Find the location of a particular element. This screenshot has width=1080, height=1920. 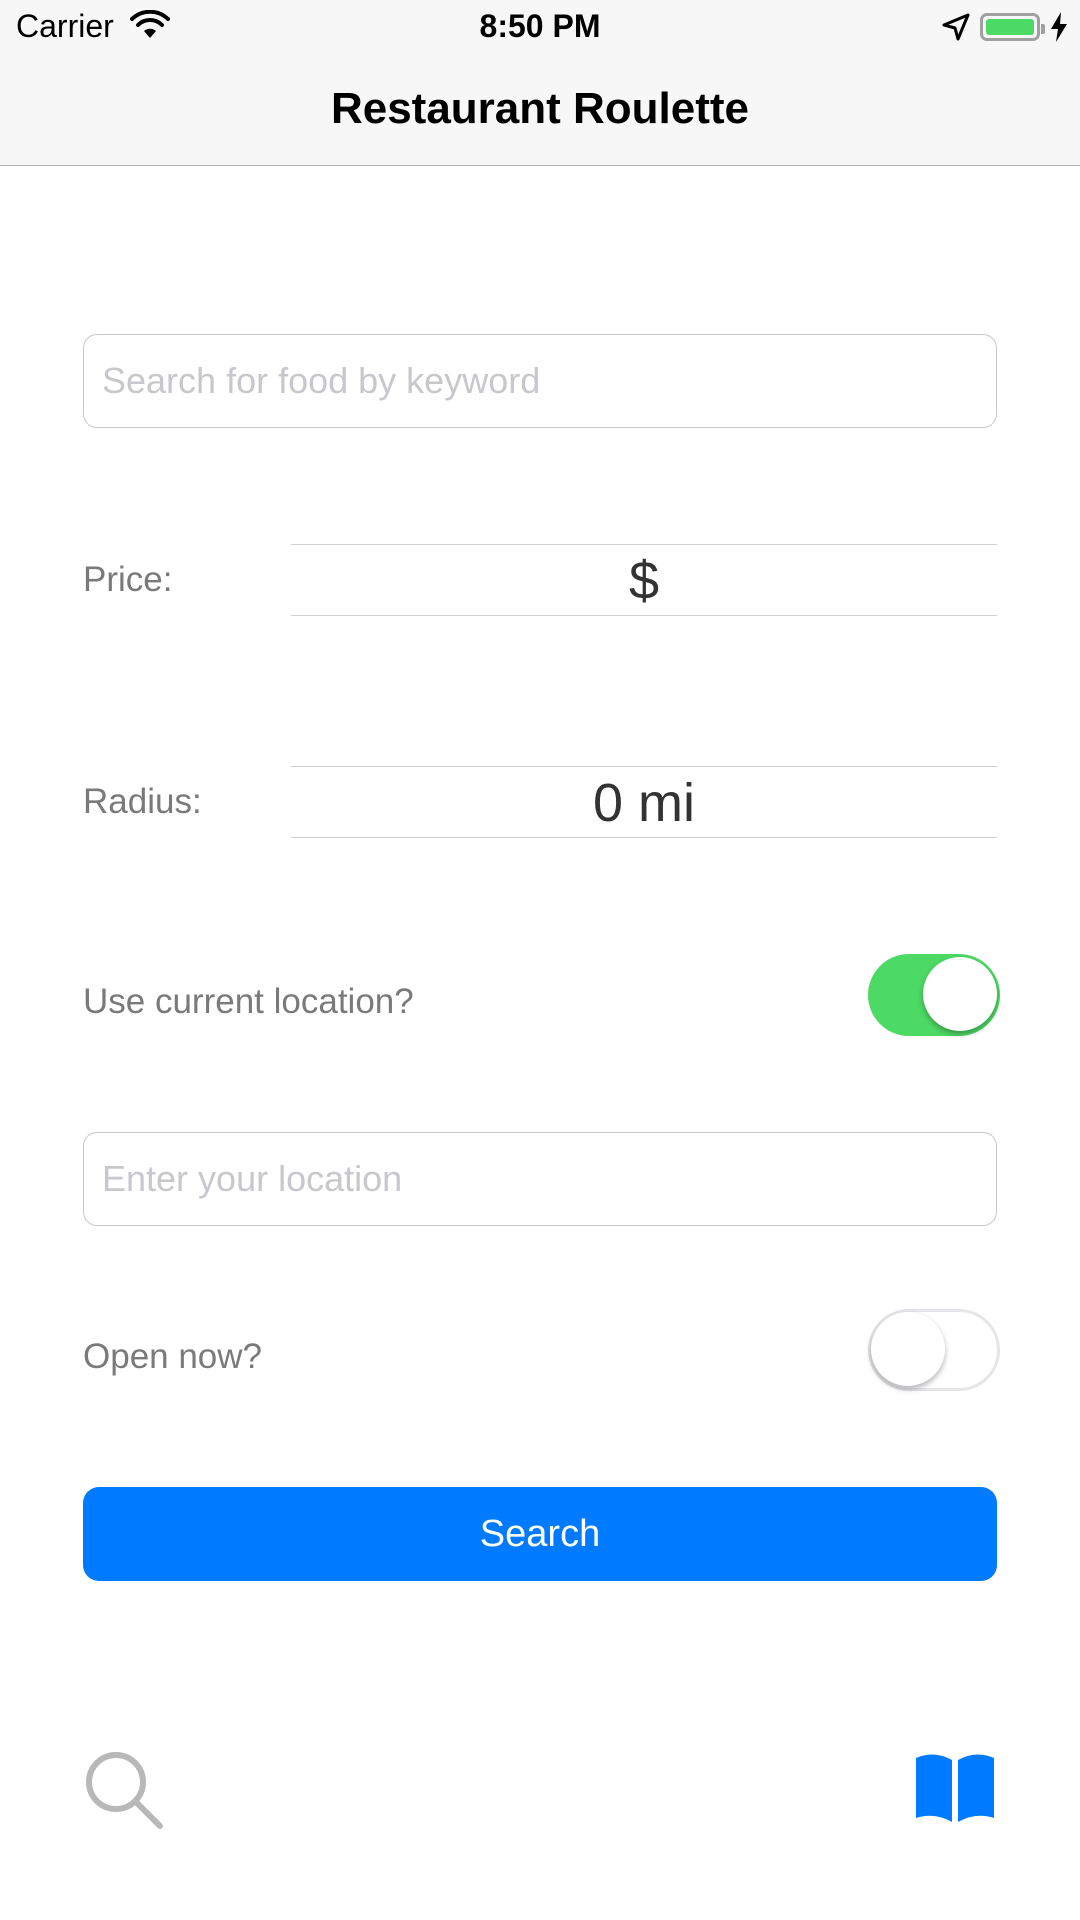

location-arrow-icon is located at coordinates (956, 27).